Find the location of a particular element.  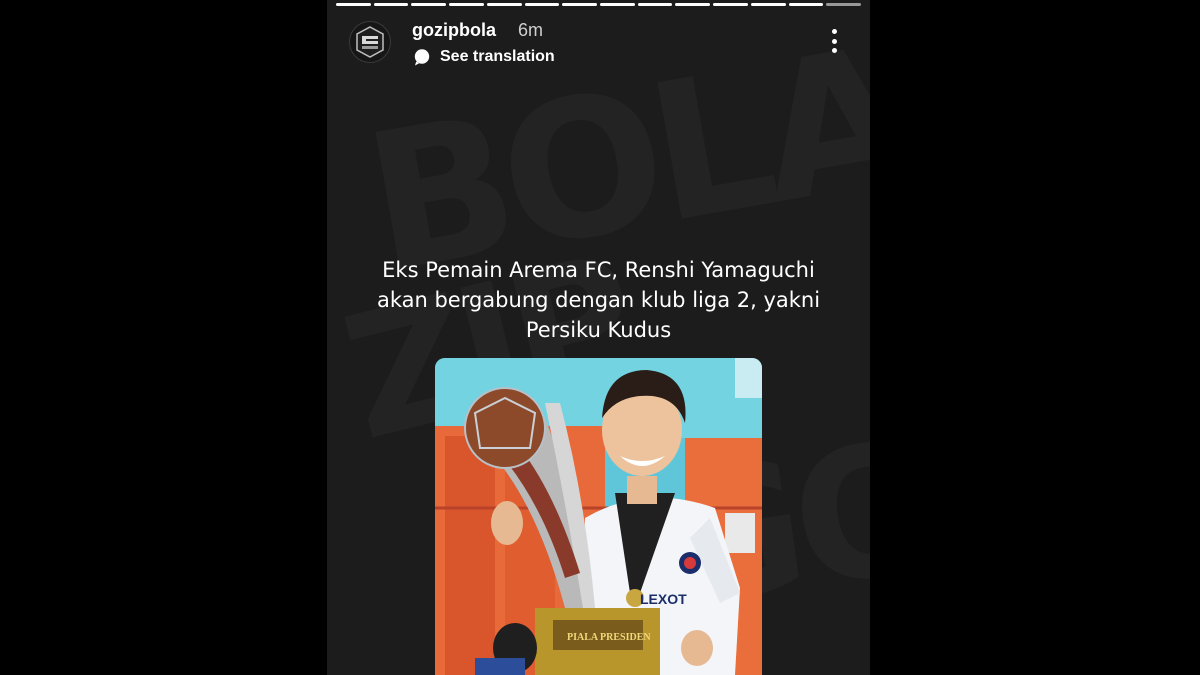

avatar is located at coordinates (370, 42).